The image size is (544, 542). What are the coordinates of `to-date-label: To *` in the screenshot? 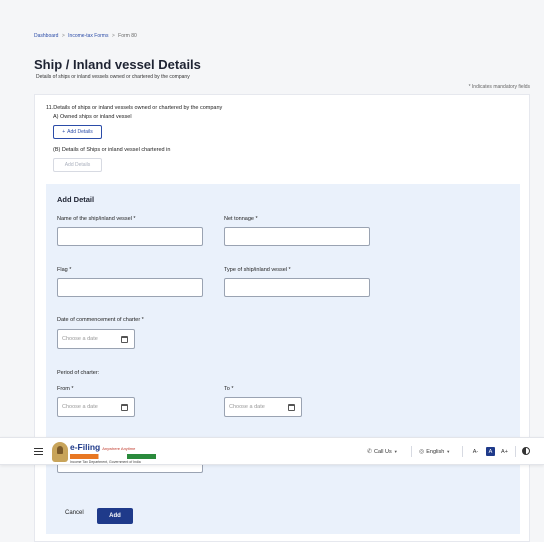 It's located at (229, 389).